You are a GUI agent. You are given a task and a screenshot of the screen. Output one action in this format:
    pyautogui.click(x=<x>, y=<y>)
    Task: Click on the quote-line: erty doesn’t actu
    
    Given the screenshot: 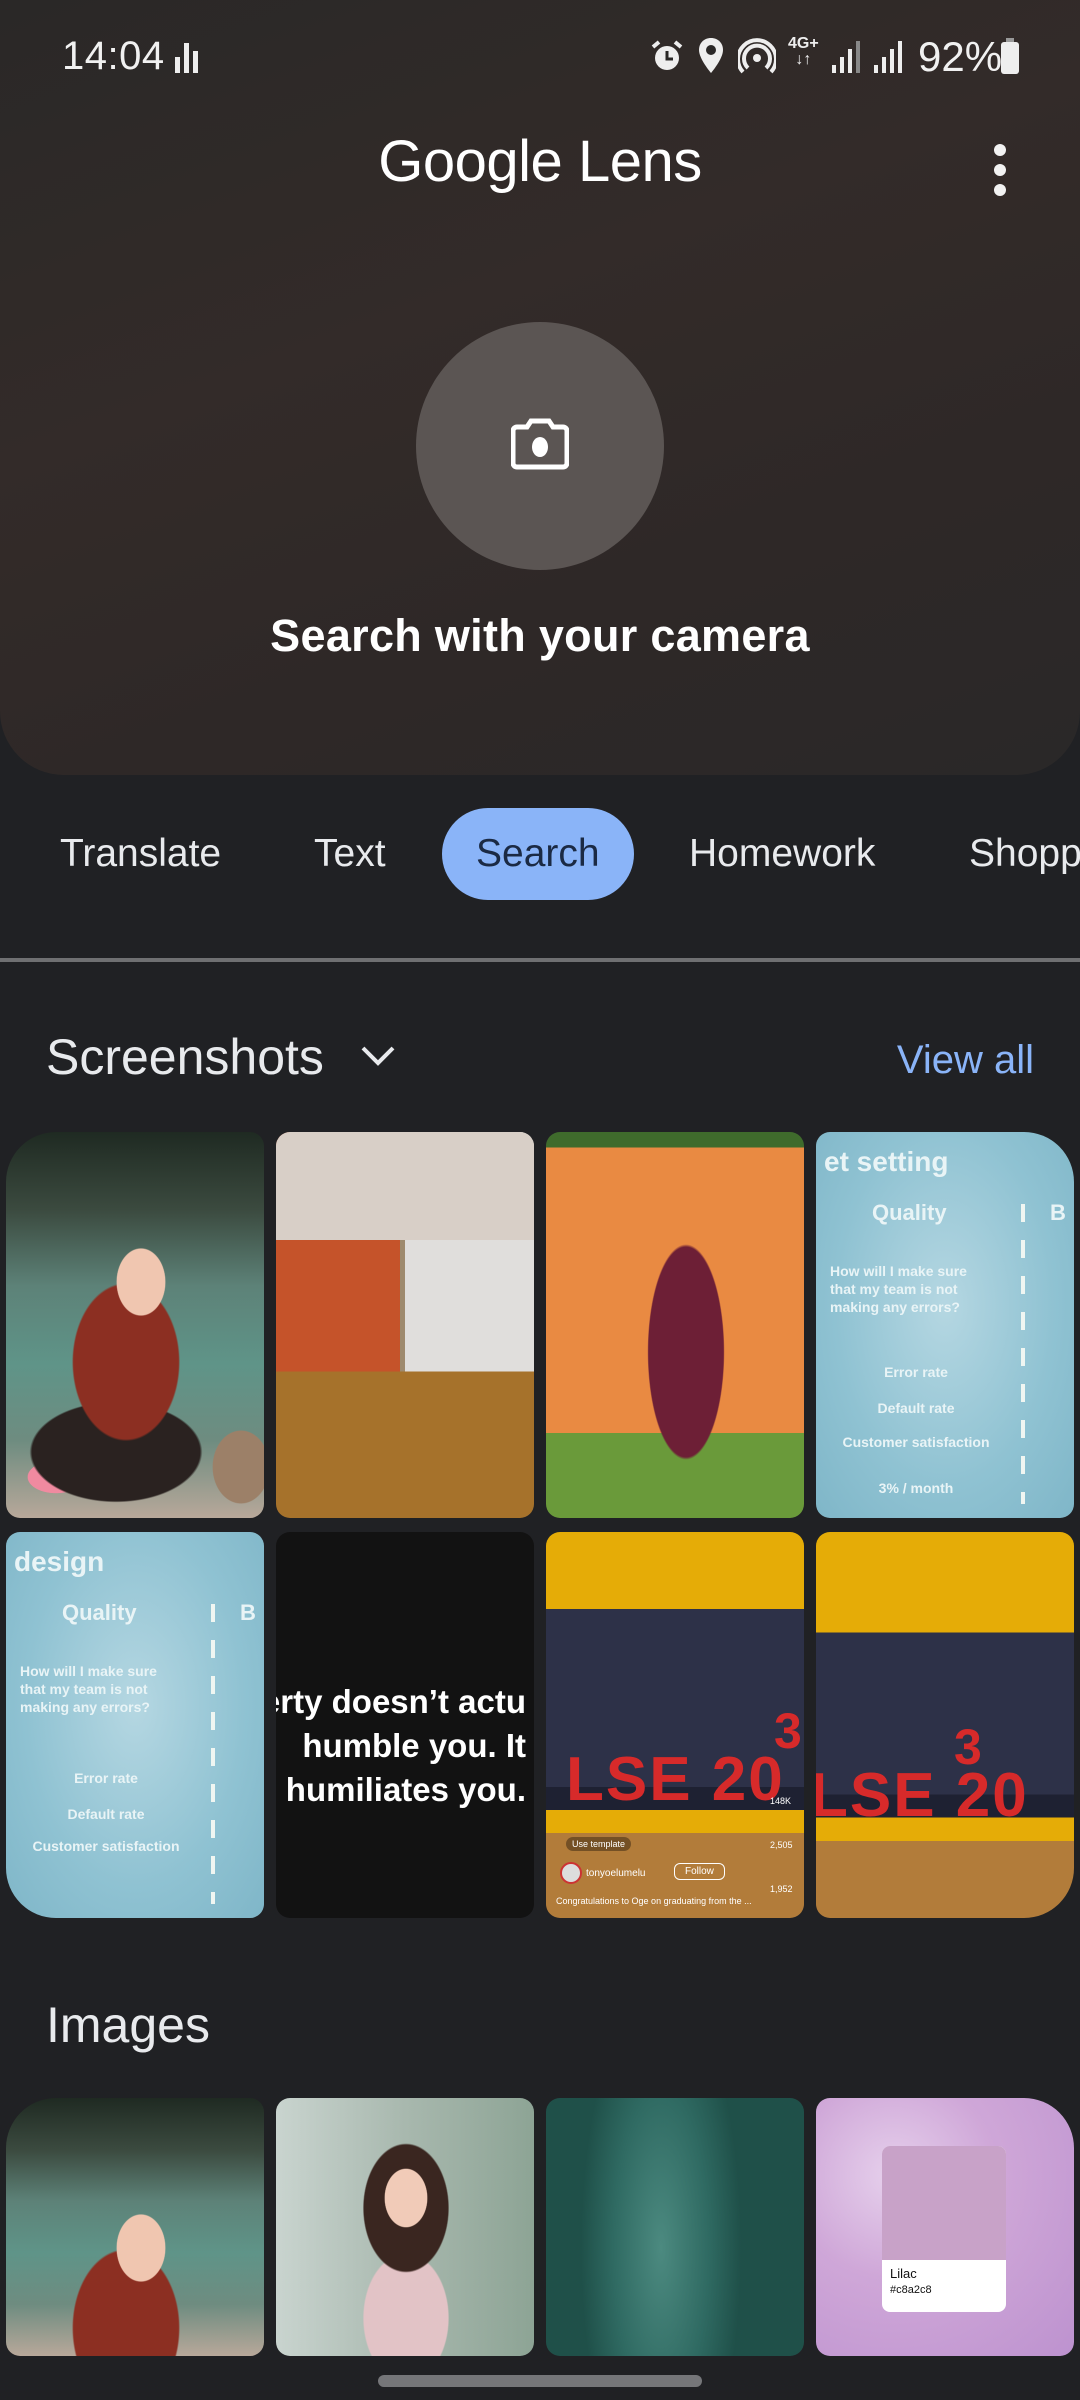 What is the action you would take?
    pyautogui.click(x=401, y=1701)
    